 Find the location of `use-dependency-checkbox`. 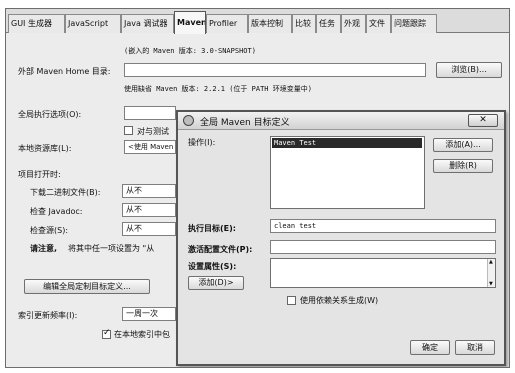

use-dependency-checkbox is located at coordinates (291, 300).